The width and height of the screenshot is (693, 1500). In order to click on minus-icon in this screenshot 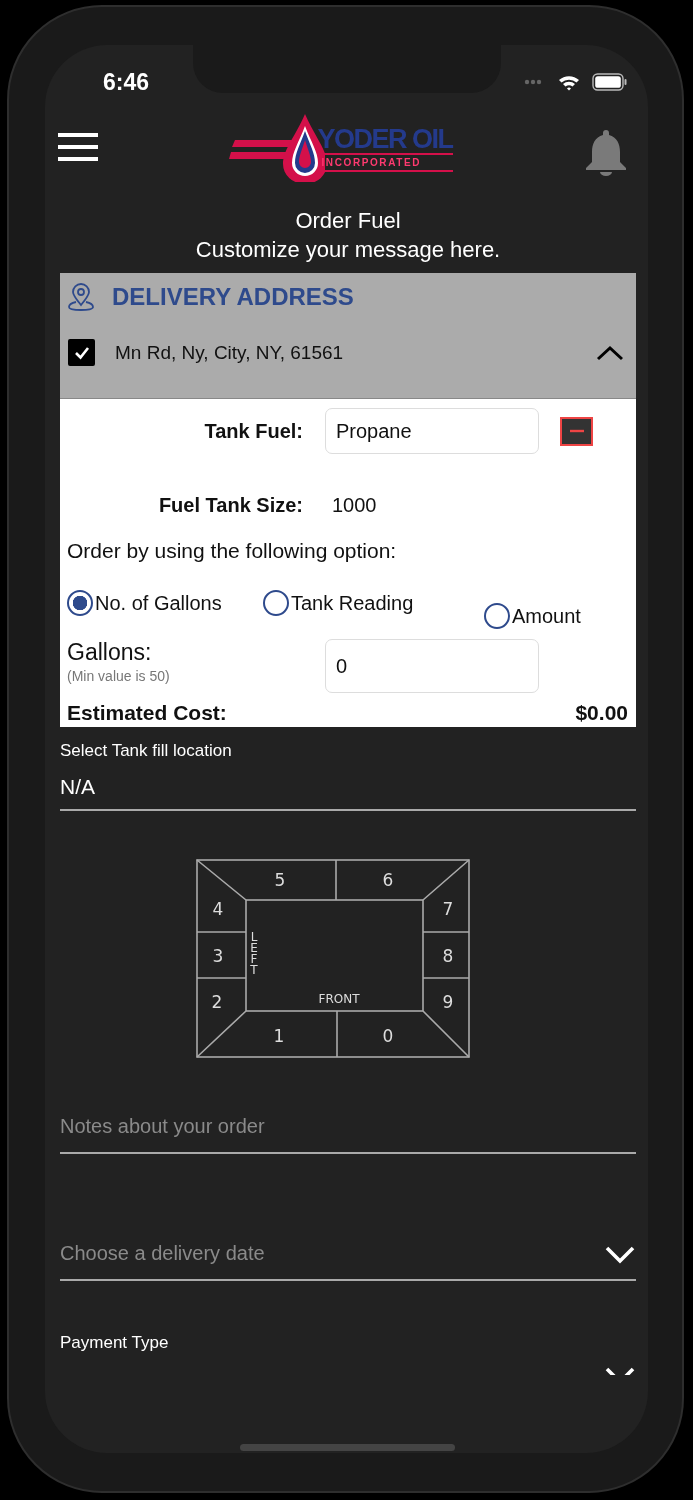, I will do `click(576, 431)`.